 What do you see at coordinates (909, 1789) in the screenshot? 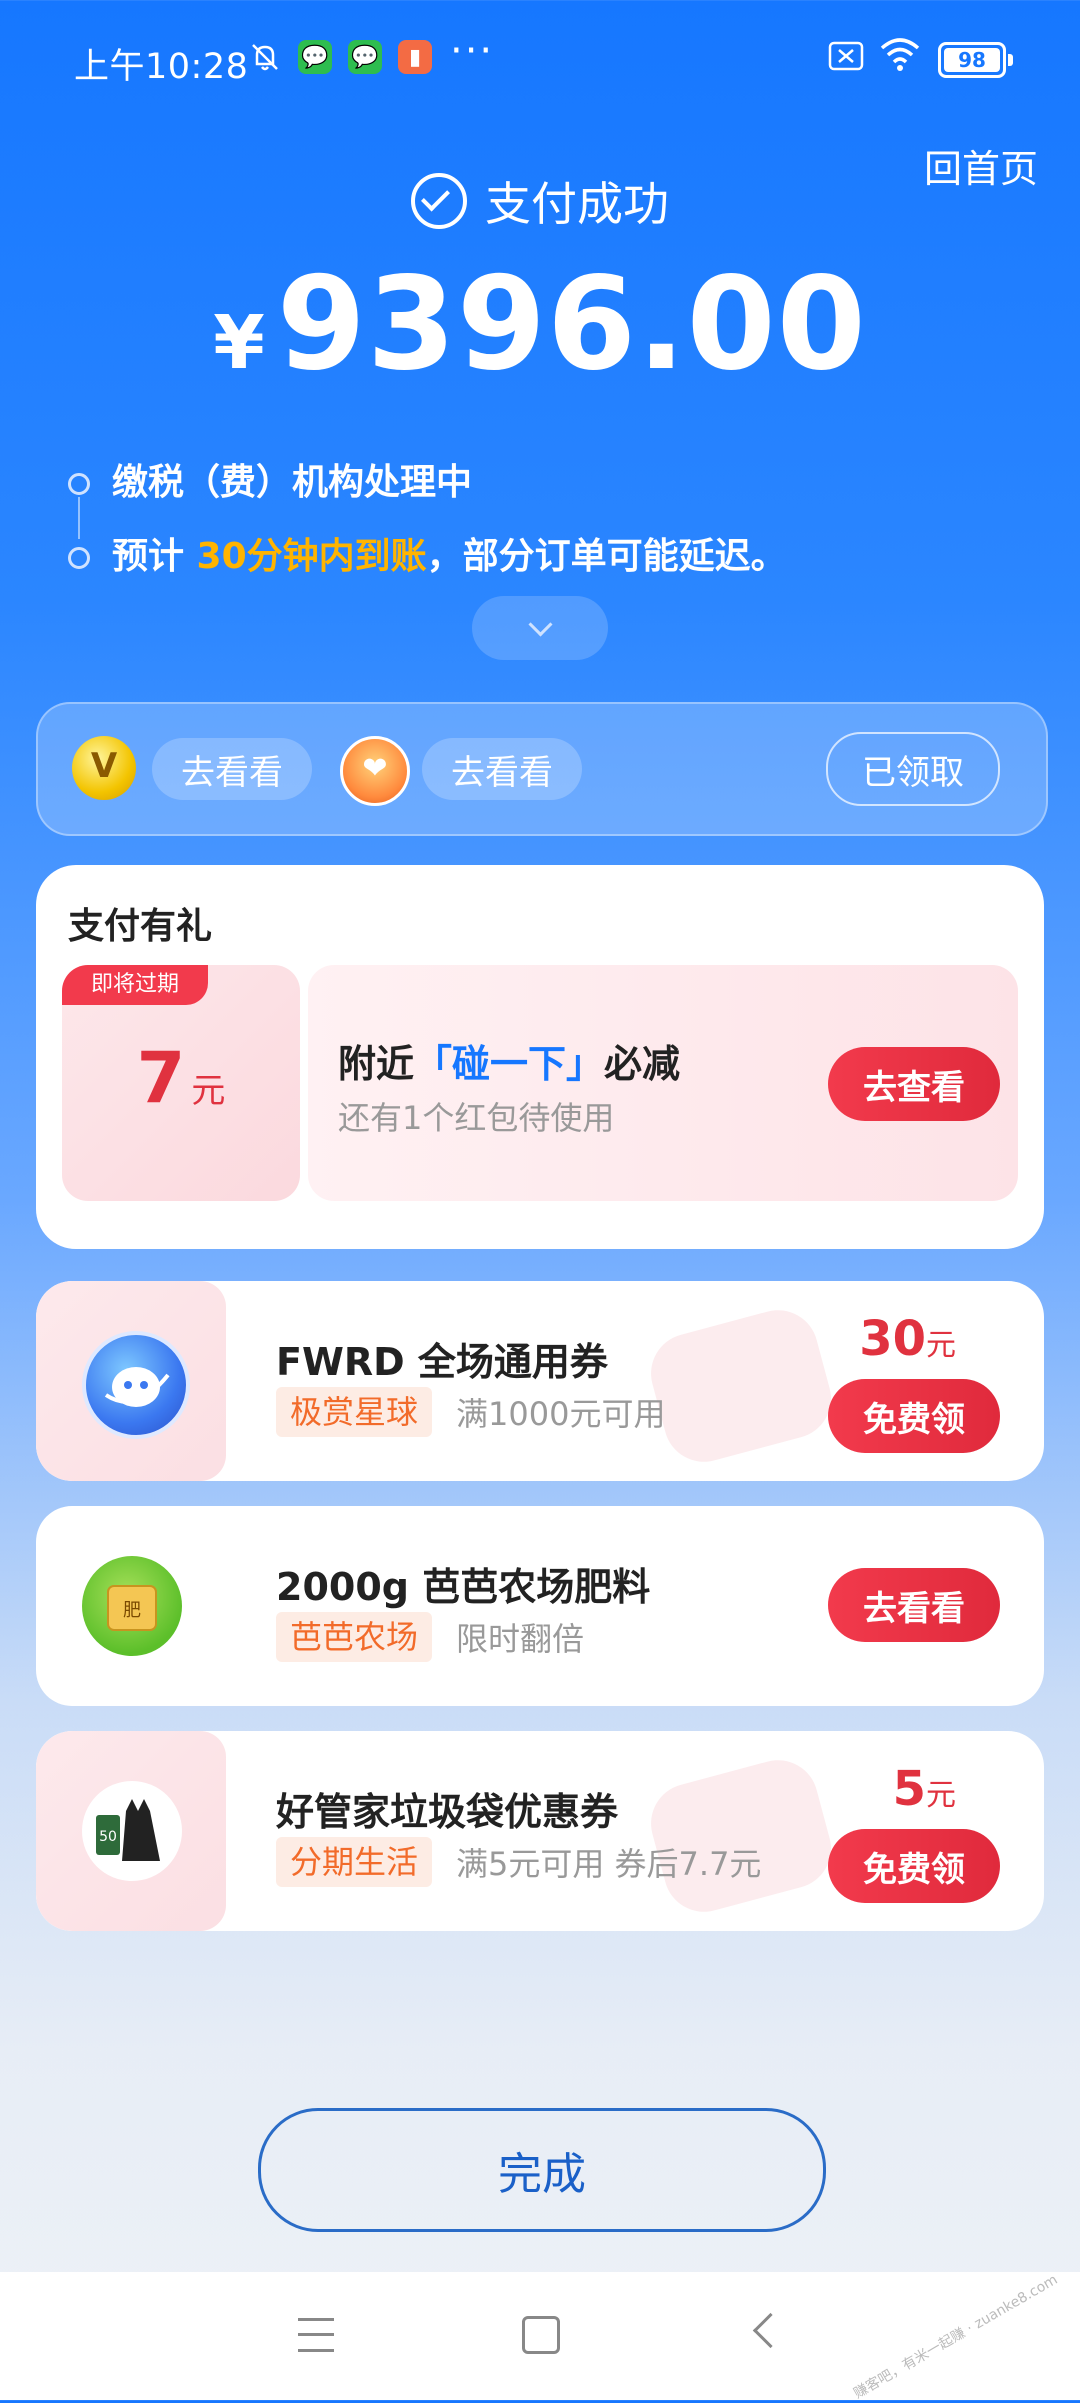
I see `offer-price-number: 5` at bounding box center [909, 1789].